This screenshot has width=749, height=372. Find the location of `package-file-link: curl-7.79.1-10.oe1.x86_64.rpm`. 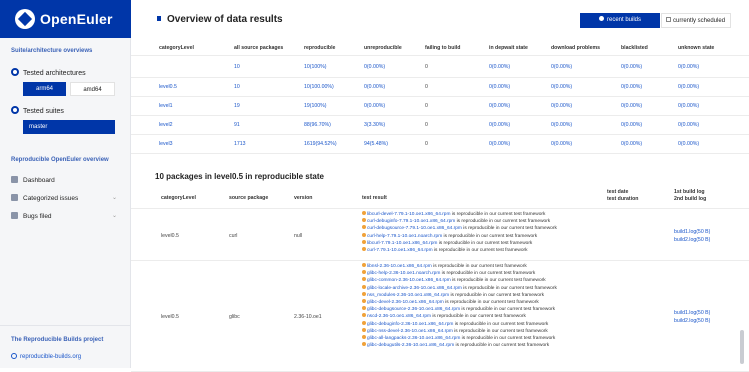

package-file-link: curl-7.79.1-10.oe1.x86_64.rpm is located at coordinates (400, 250).